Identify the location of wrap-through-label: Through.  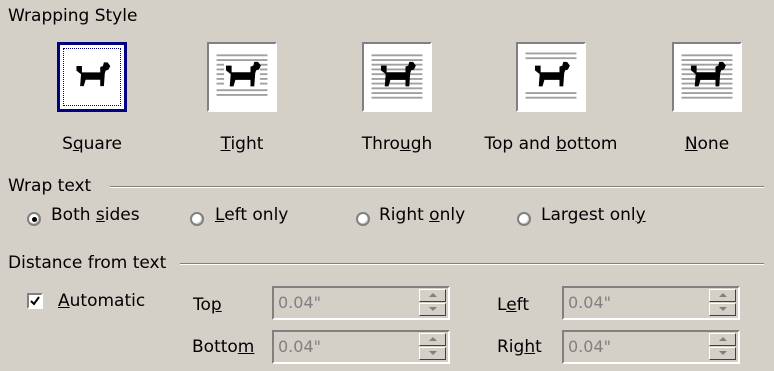
(397, 144).